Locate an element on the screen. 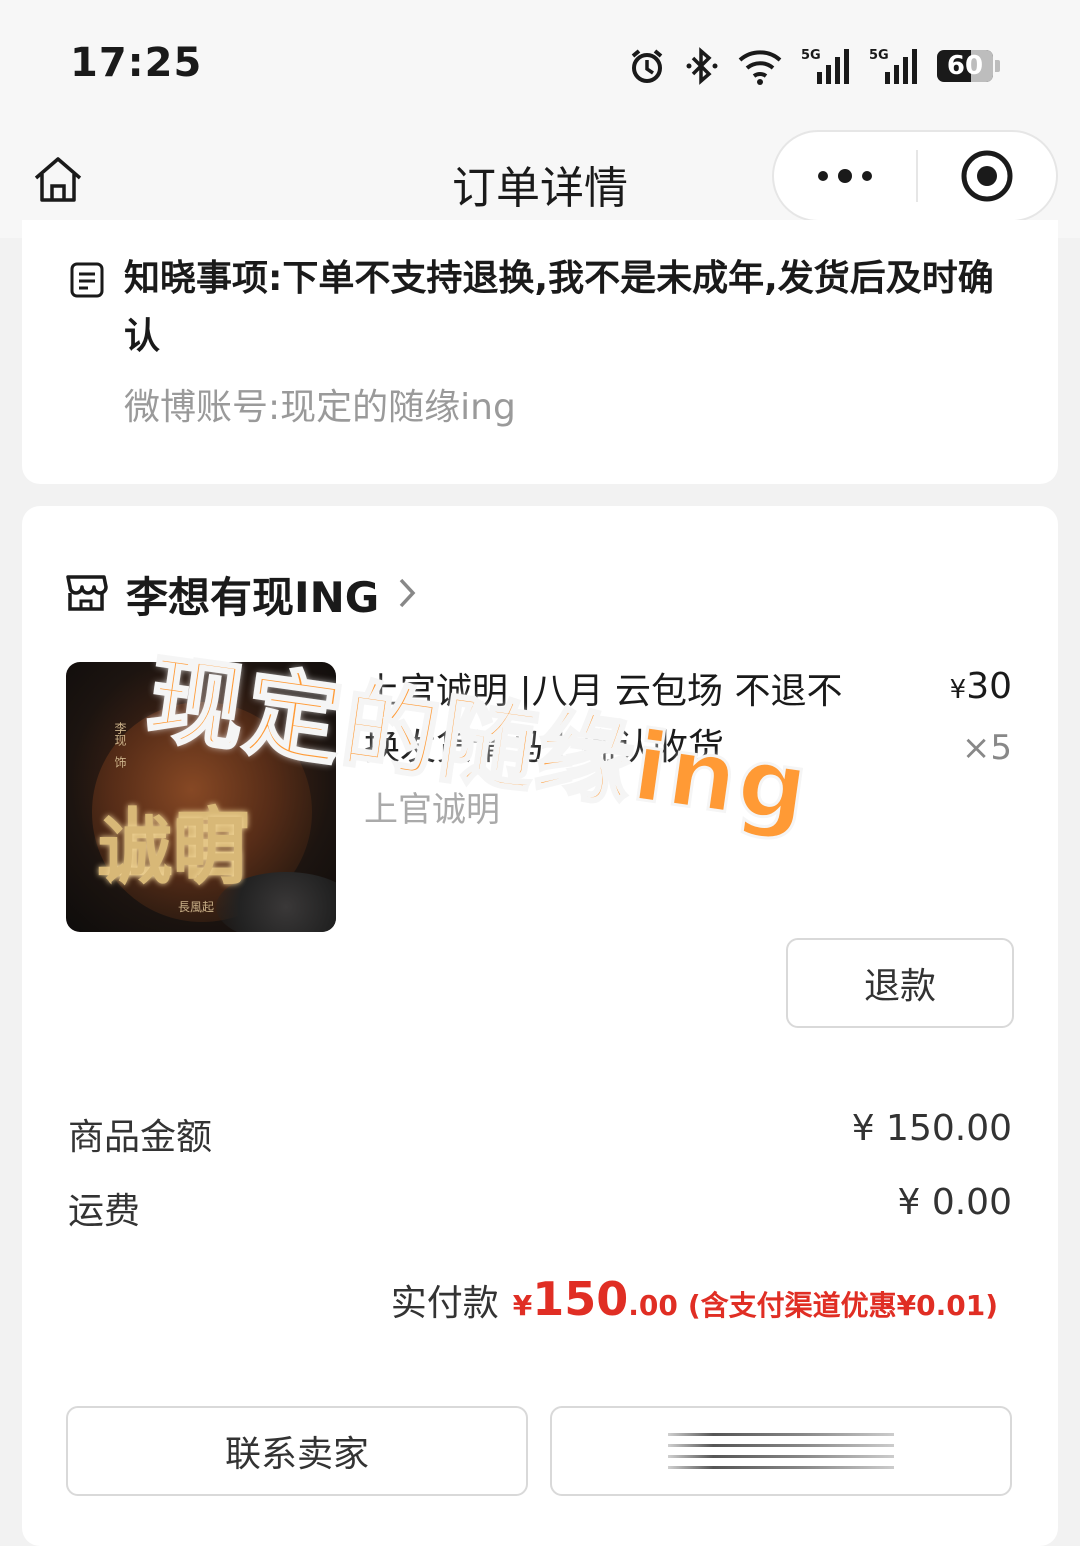 The image size is (1080, 1546). product-image: 上官 诚明 李现 饰 長風起 is located at coordinates (201, 797).